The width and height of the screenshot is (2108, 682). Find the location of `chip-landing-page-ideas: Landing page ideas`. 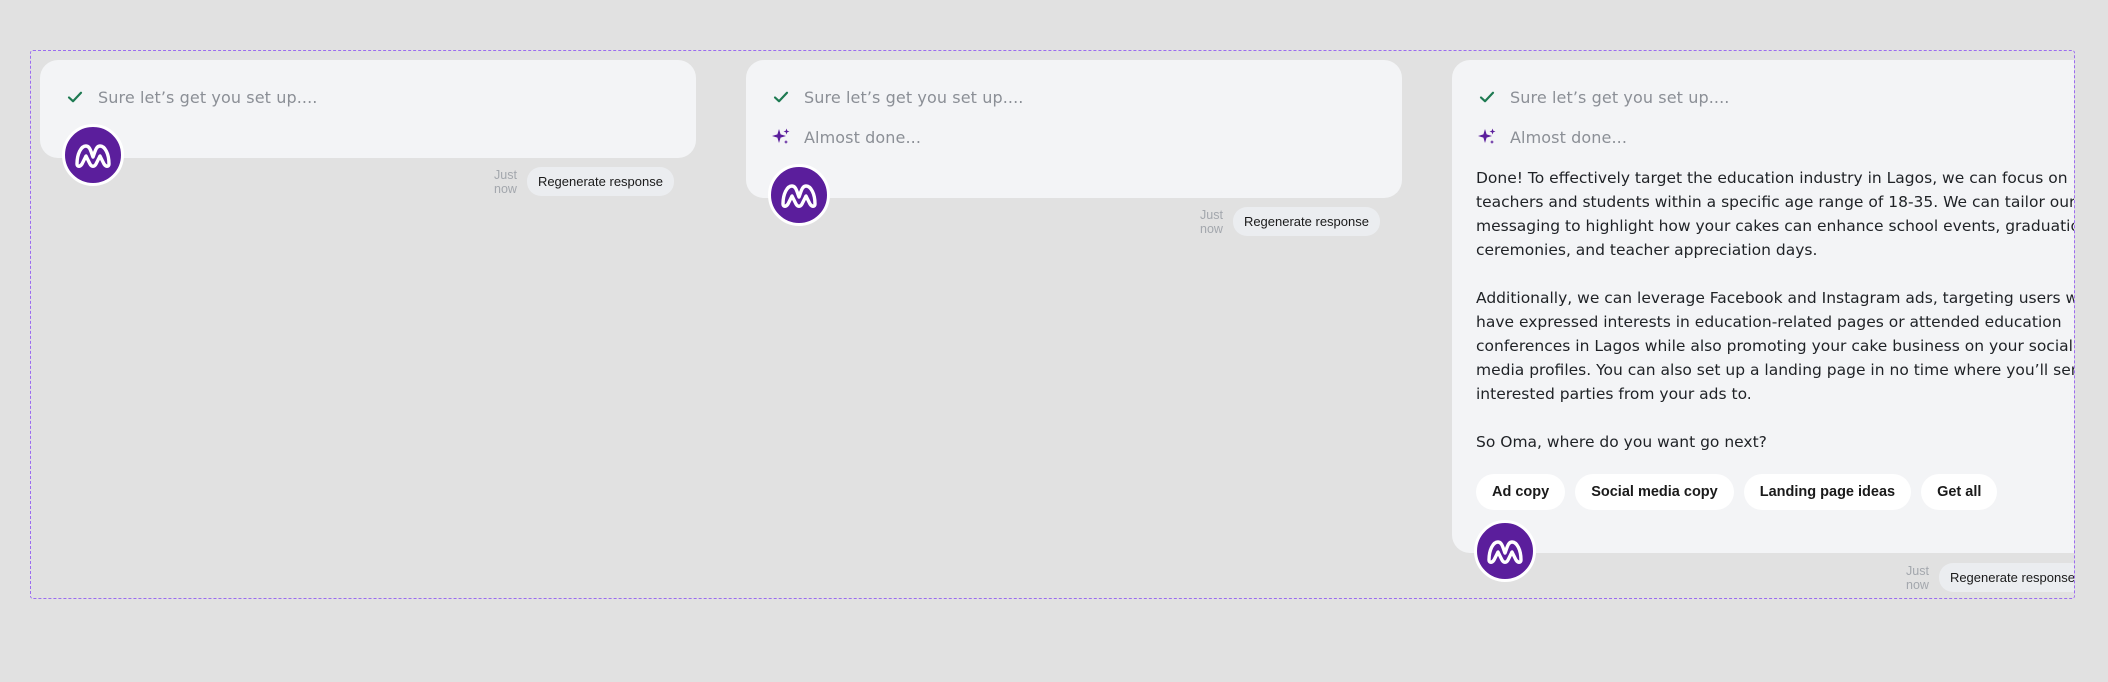

chip-landing-page-ideas: Landing page ideas is located at coordinates (1827, 492).